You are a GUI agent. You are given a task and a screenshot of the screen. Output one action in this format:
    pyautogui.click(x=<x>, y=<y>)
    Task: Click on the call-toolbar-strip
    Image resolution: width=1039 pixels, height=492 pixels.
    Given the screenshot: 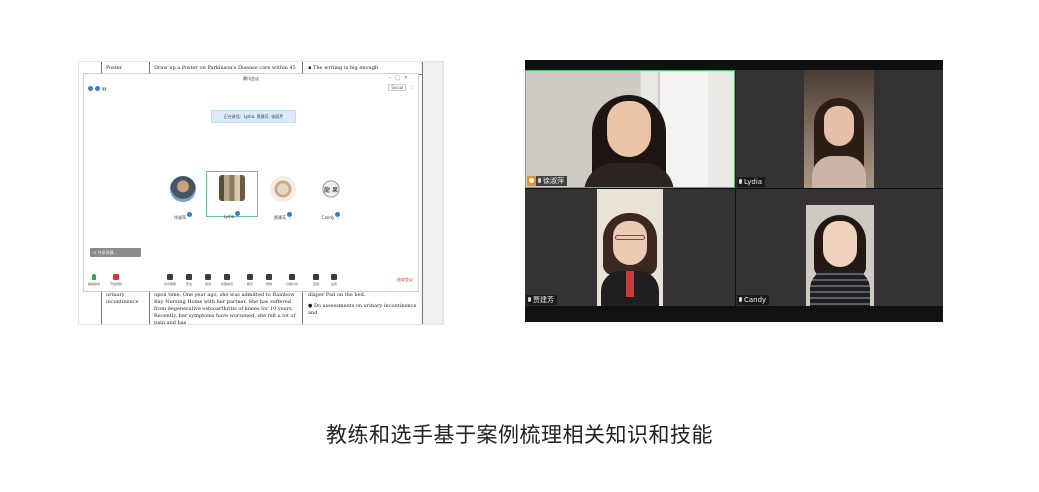 What is the action you would take?
    pyautogui.click(x=734, y=314)
    